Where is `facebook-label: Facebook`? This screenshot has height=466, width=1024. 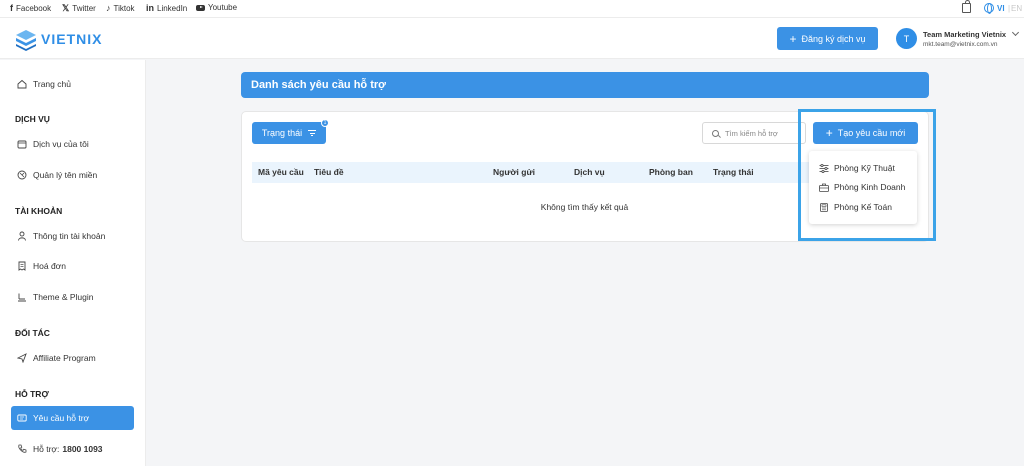 facebook-label: Facebook is located at coordinates (34, 8).